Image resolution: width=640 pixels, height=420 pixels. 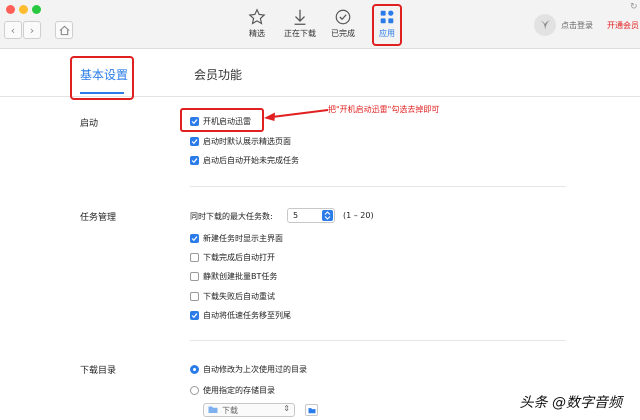 I want to click on chevron-left-icon: ‹, so click(x=13, y=30).